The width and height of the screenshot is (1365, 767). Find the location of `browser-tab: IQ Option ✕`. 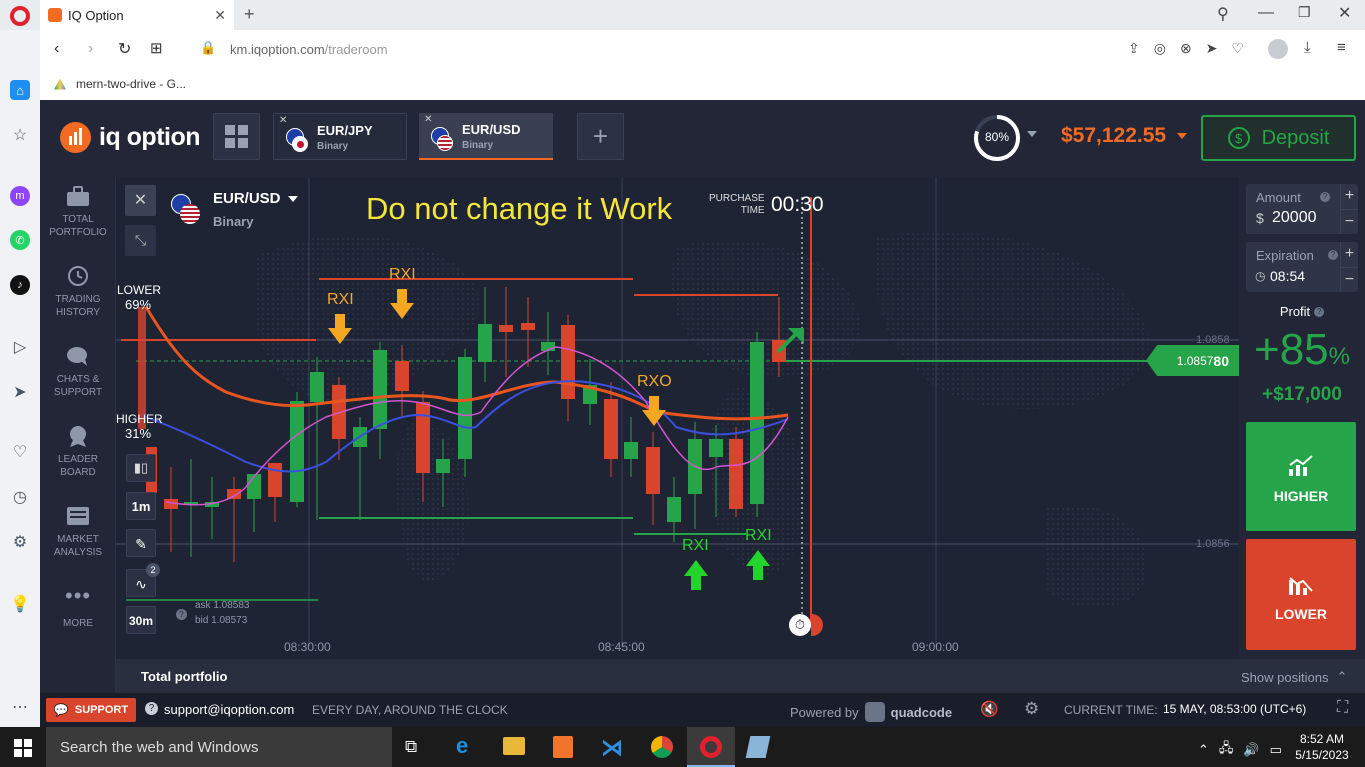

browser-tab: IQ Option ✕ is located at coordinates (137, 15).